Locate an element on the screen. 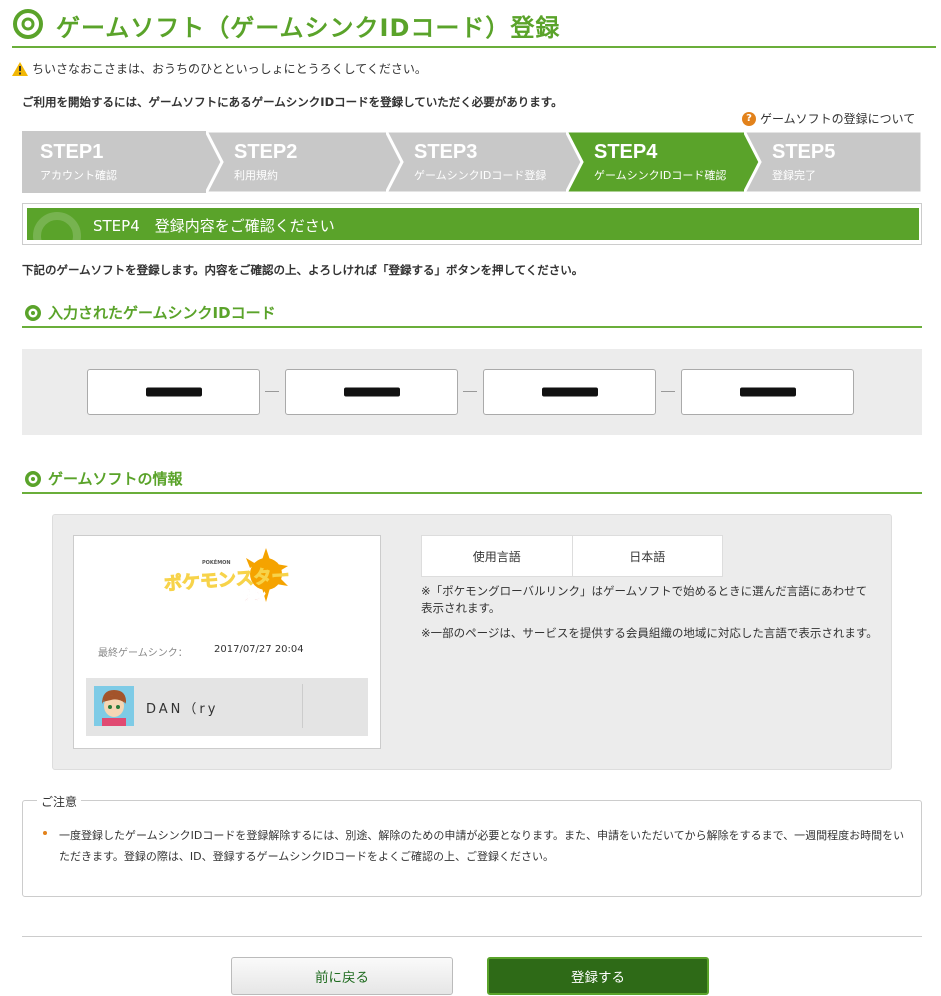 The image size is (941, 996). footer-divider is located at coordinates (472, 936).